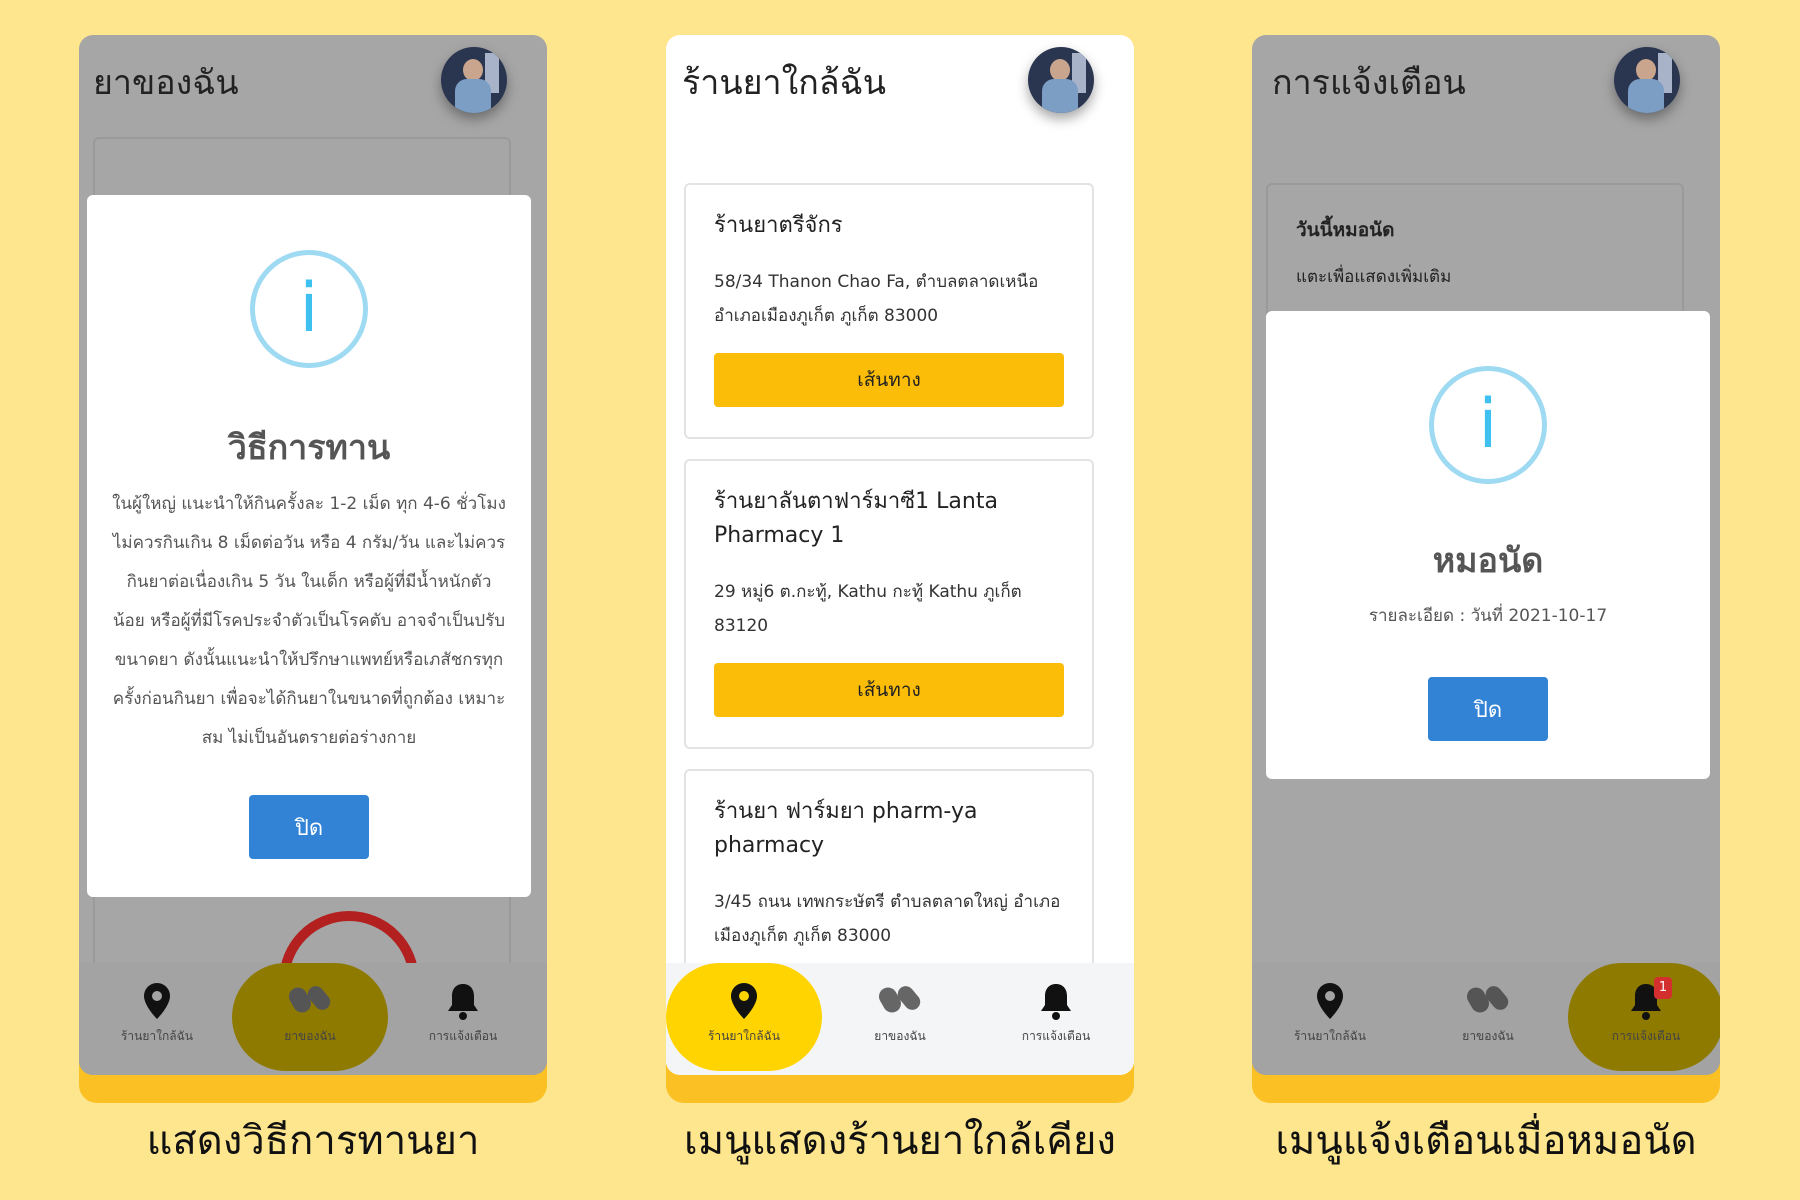 This screenshot has height=1200, width=1800. Describe the element at coordinates (1486, 80) in the screenshot. I see `app-header: การแจ้งเตือน` at that location.